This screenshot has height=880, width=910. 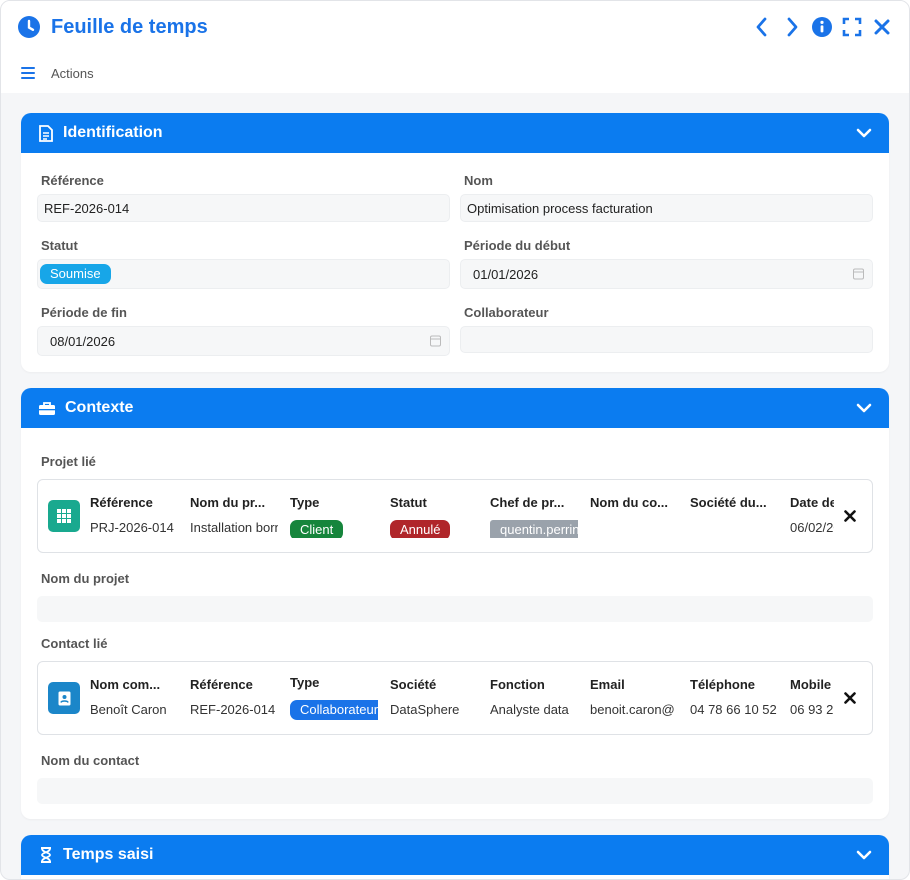 I want to click on project-name-label: Nom du projet, so click(x=85, y=578).